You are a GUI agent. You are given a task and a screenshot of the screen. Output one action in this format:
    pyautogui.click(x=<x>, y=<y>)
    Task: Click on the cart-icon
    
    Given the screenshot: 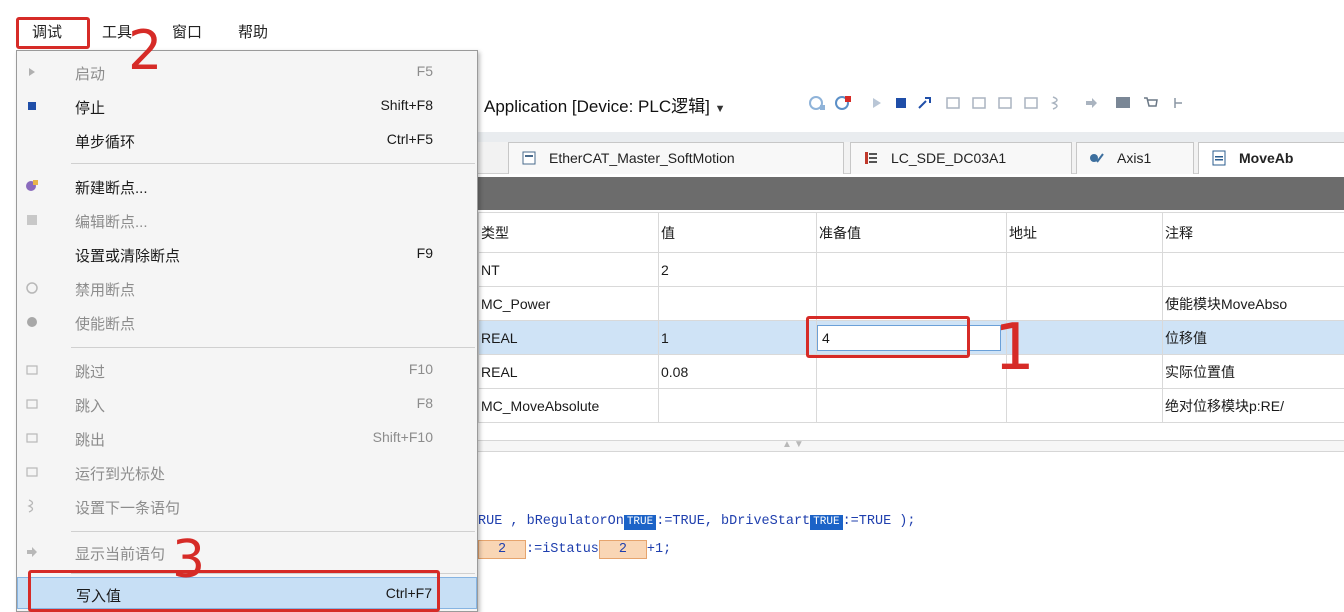 What is the action you would take?
    pyautogui.click(x=1151, y=103)
    